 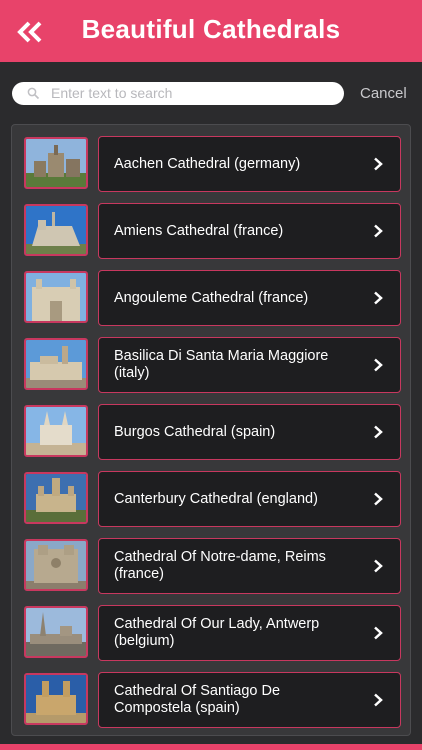 I want to click on list-item: Burgos Cathedral (spain), so click(x=211, y=433).